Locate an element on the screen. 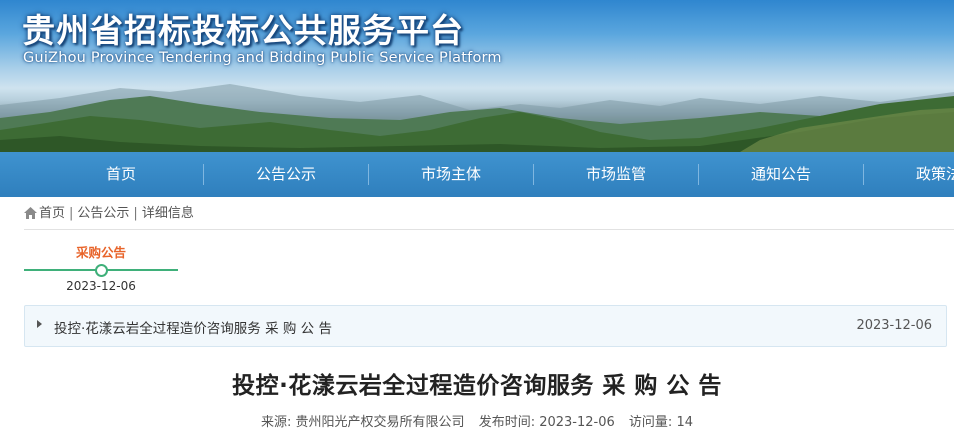 Image resolution: width=954 pixels, height=433 pixels. source-field: 来源: 贵州阳光产权交易所有限公司 is located at coordinates (363, 422).